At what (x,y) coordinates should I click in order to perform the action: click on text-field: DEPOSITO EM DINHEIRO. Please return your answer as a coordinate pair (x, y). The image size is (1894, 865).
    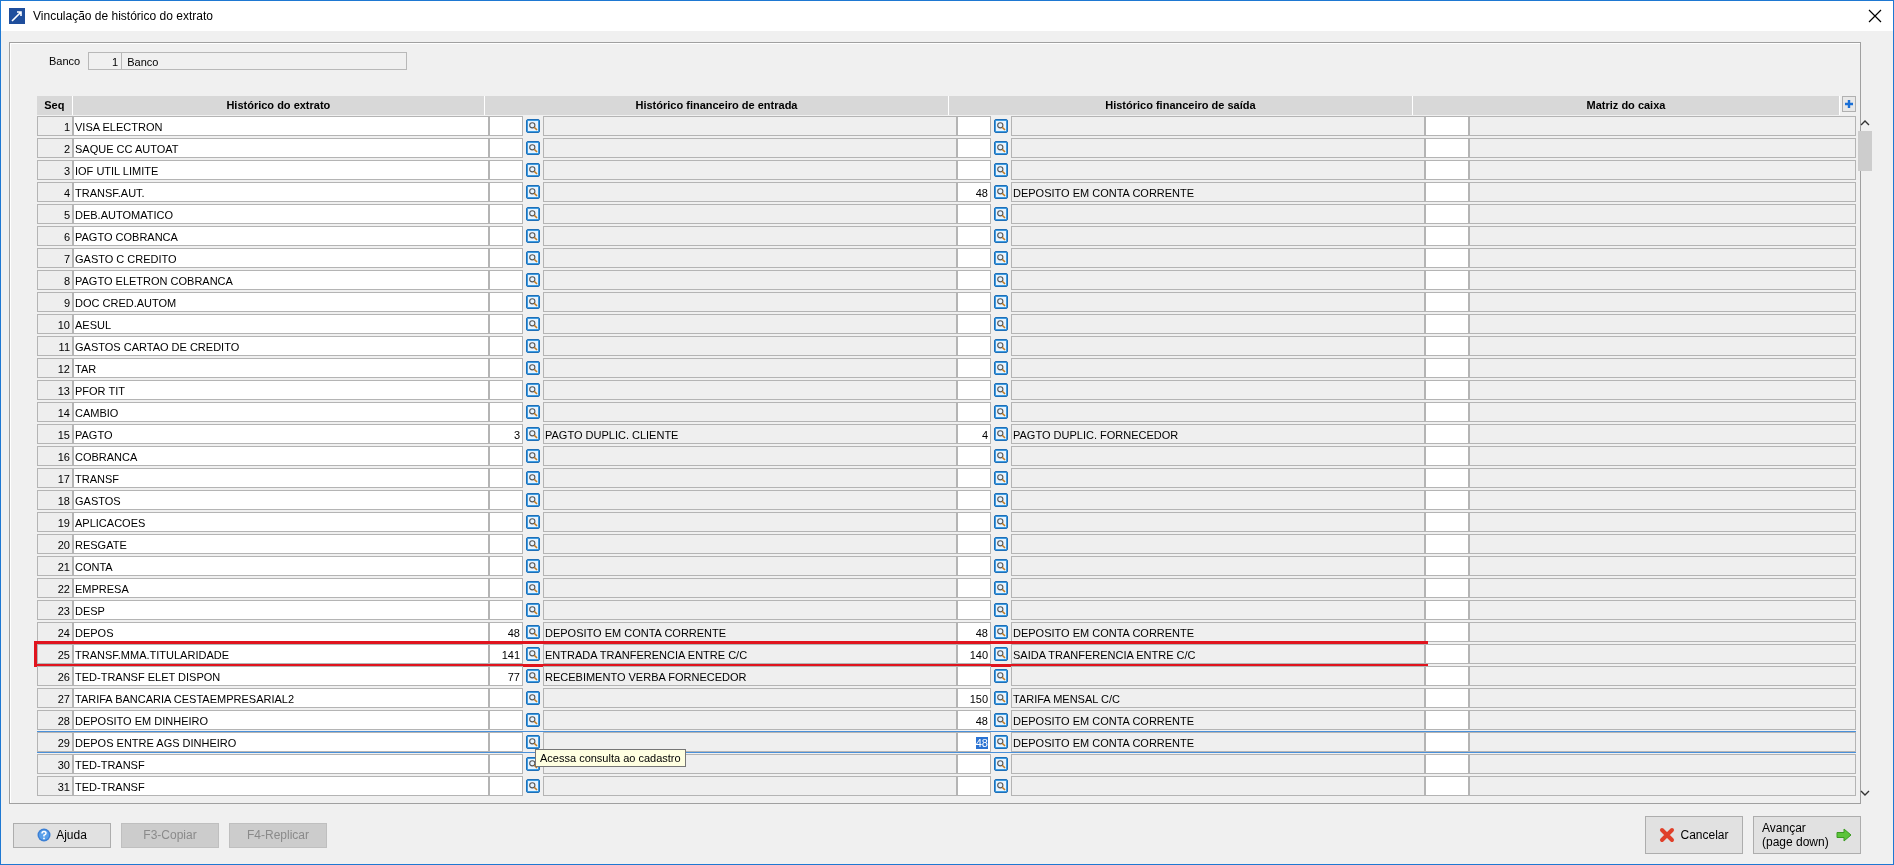
    Looking at the image, I should click on (281, 720).